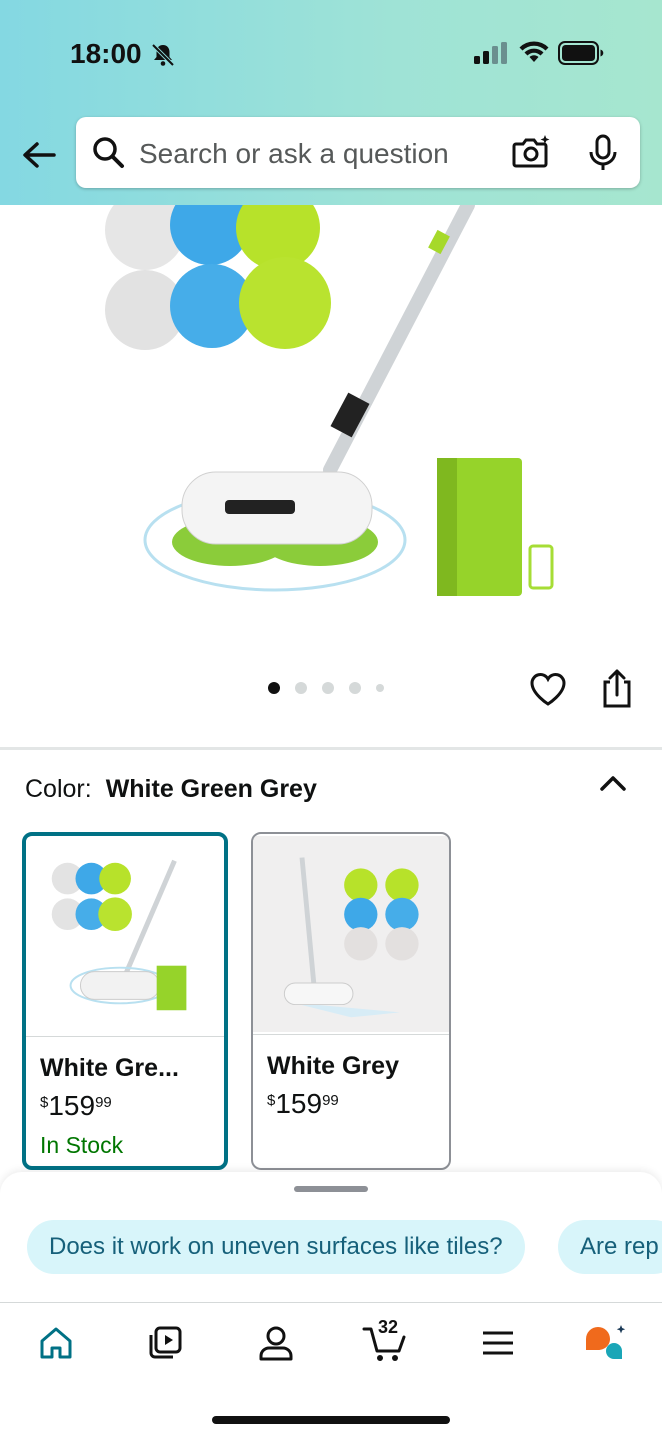 This screenshot has height=1440, width=662. Describe the element at coordinates (606, 1344) in the screenshot. I see `ai-assistant-icon` at that location.